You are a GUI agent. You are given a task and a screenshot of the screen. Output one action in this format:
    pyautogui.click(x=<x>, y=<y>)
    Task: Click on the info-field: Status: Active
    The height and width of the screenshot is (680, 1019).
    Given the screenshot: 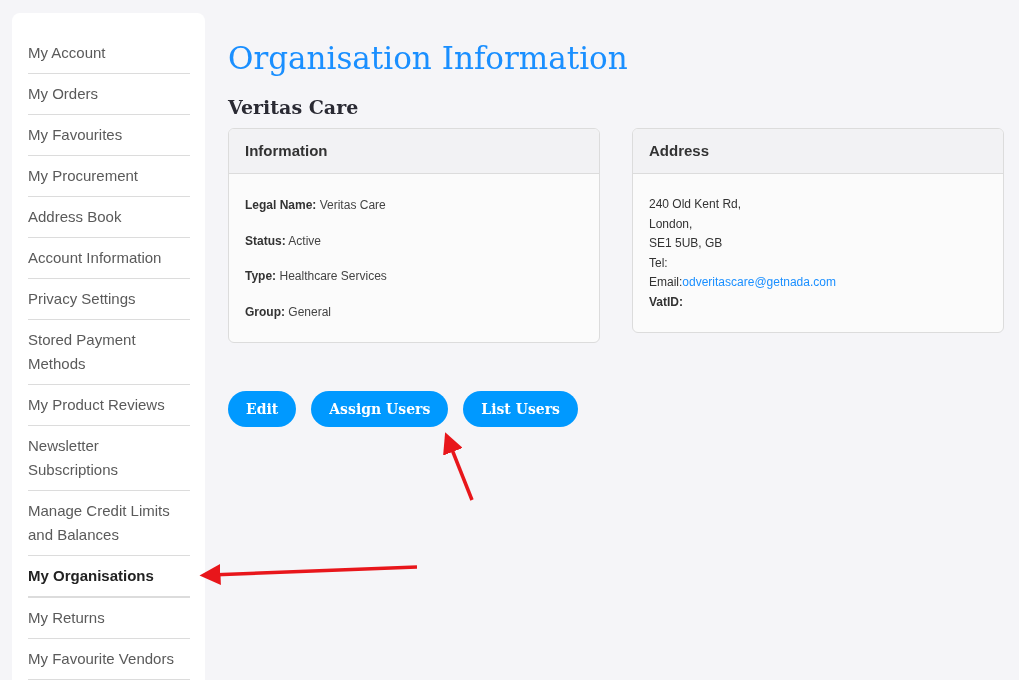 What is the action you would take?
    pyautogui.click(x=414, y=241)
    